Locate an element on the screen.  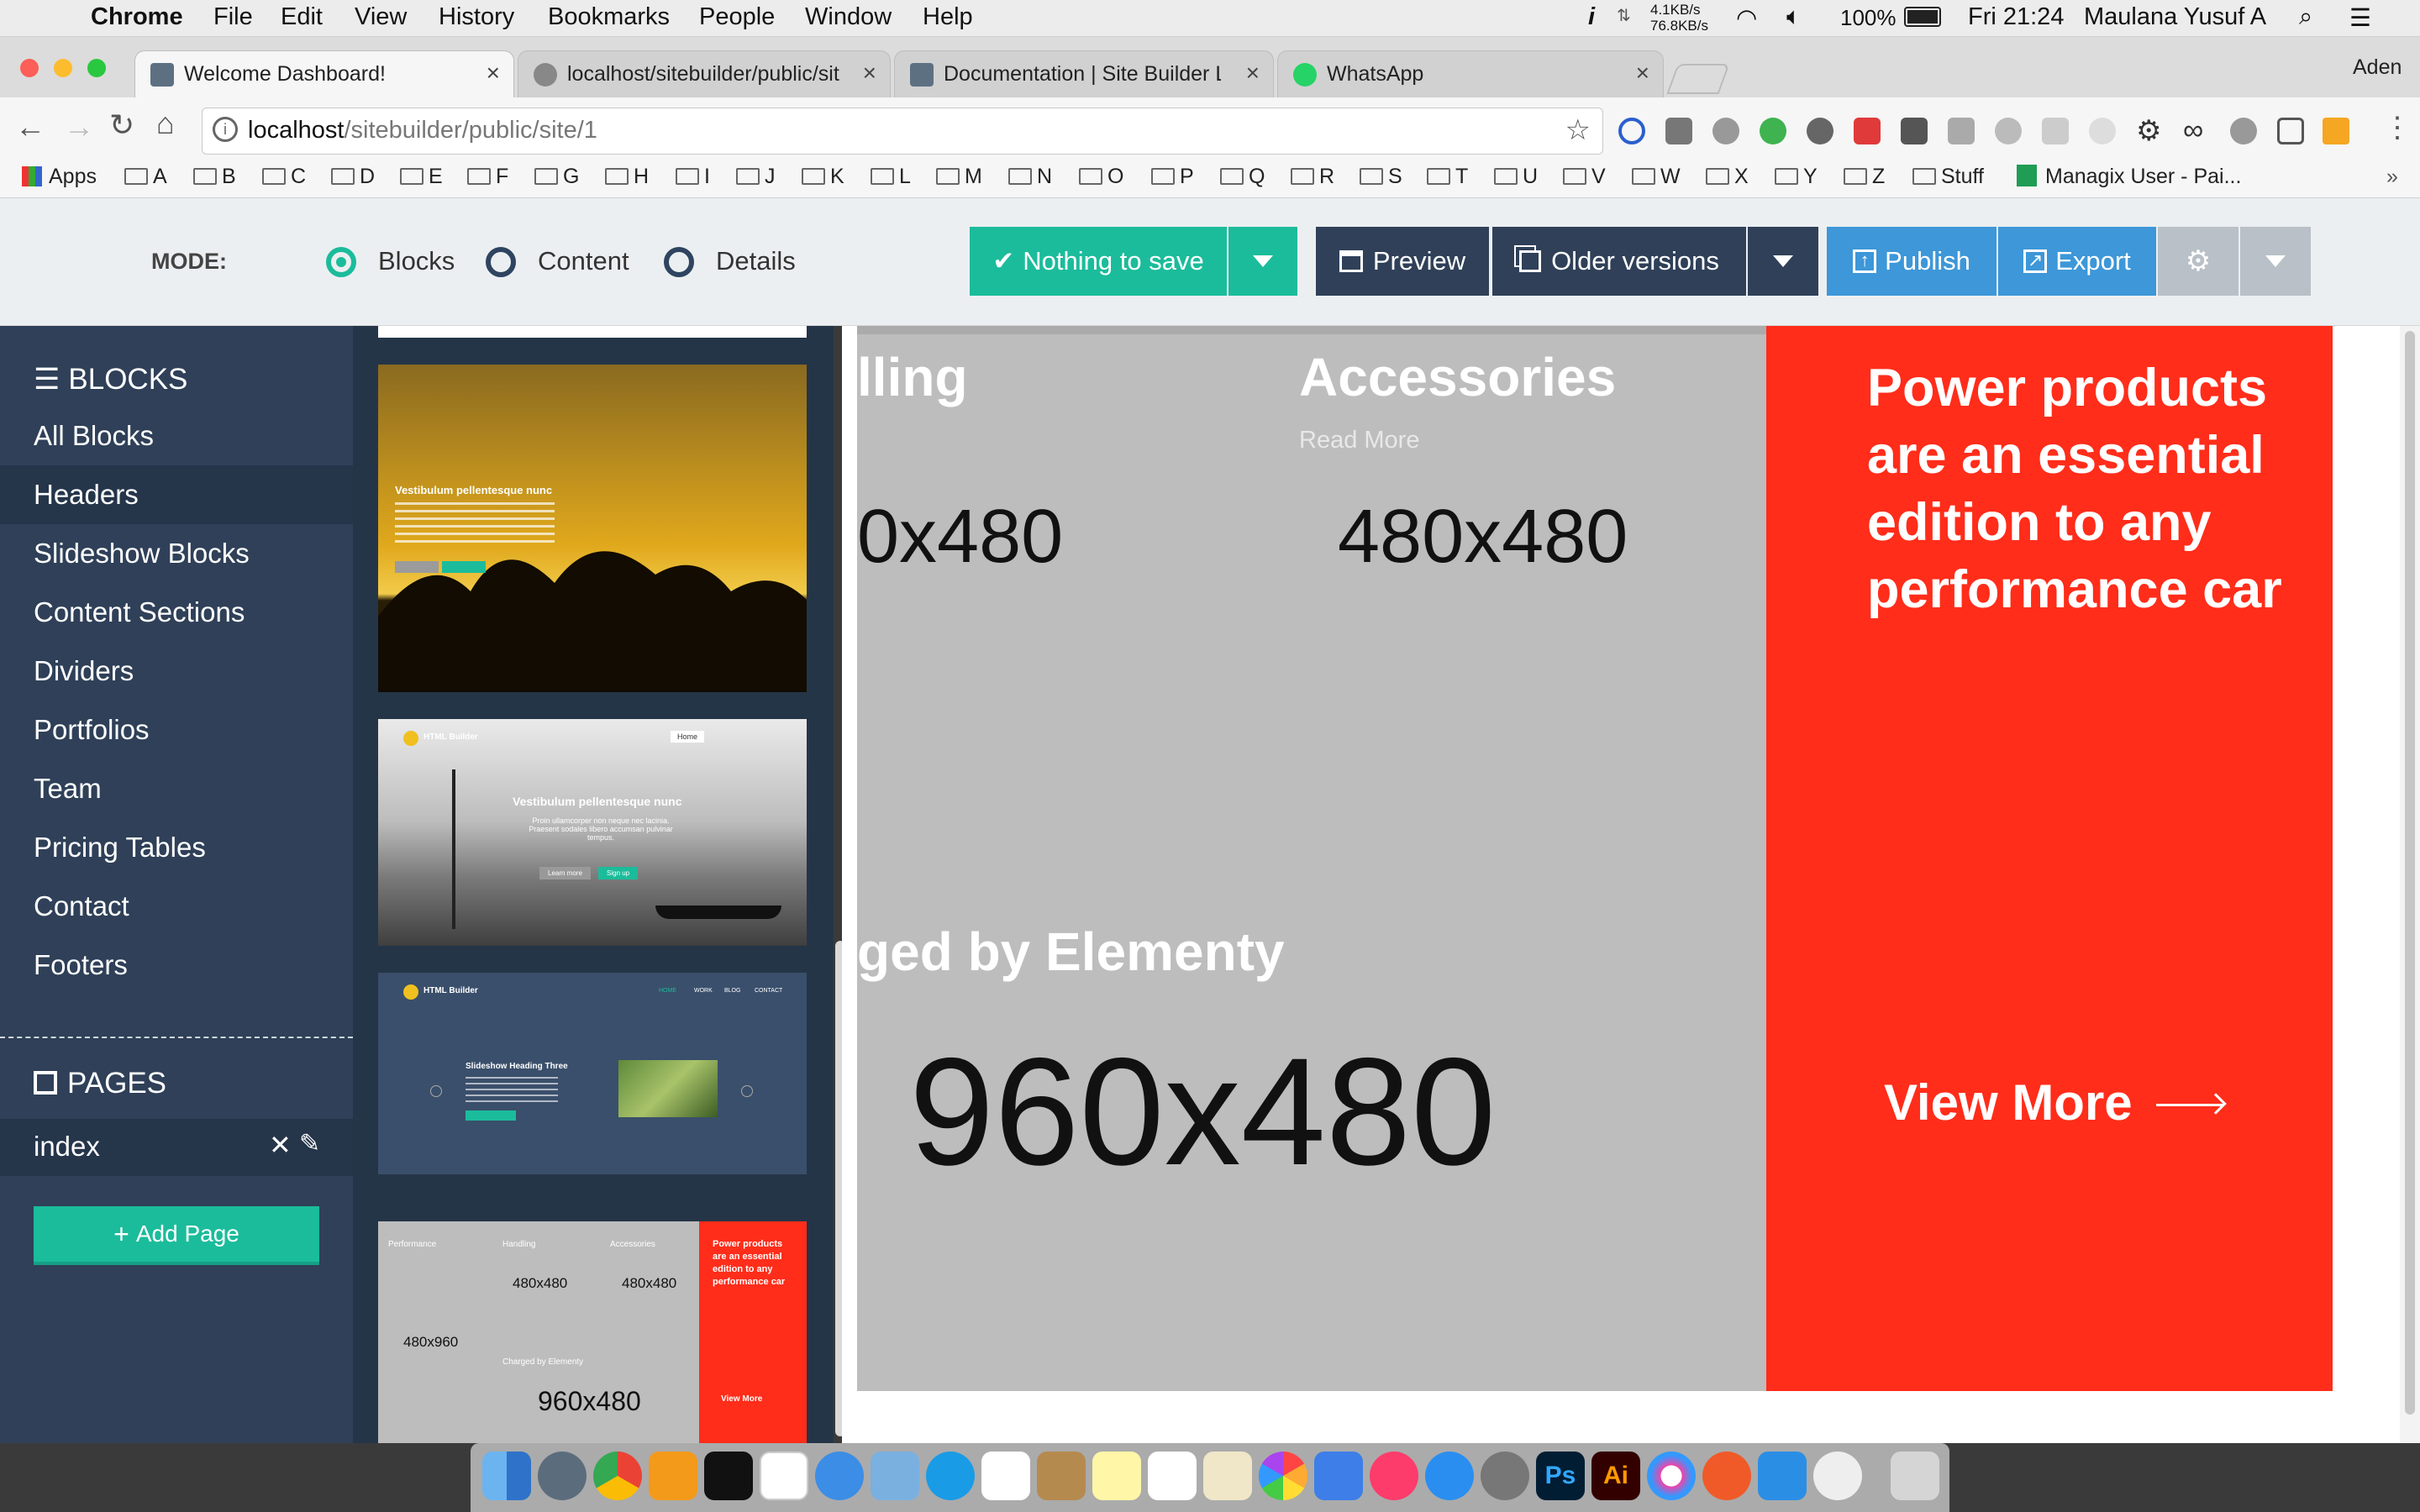
bookmark-folder-s: S is located at coordinates (1381, 177).